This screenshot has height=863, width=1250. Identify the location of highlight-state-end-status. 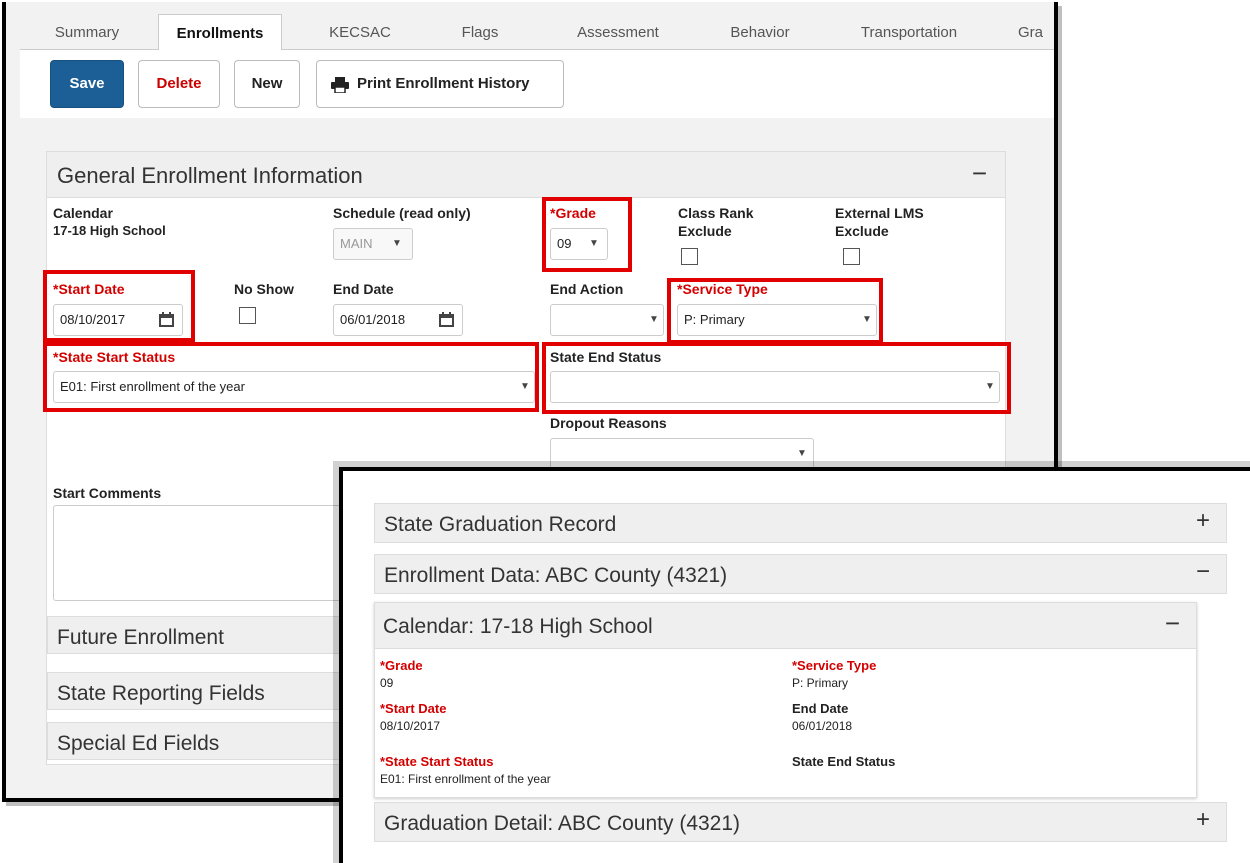
(776, 378).